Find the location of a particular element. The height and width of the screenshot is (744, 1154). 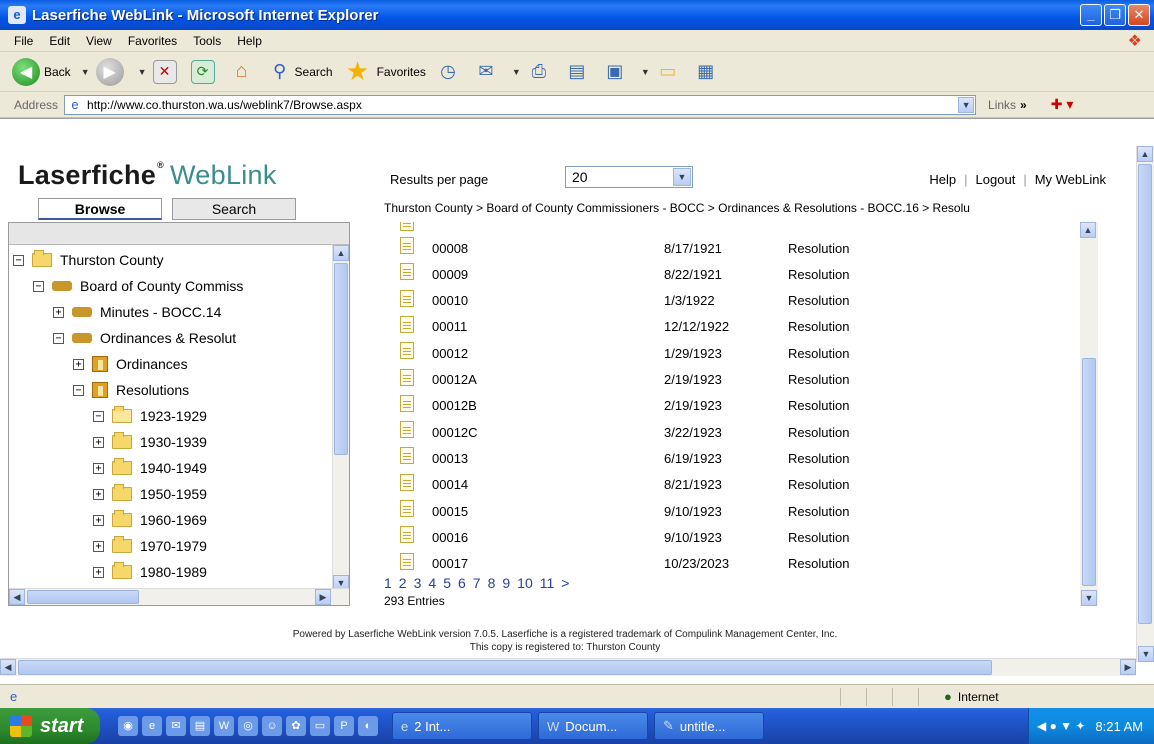

chat-icon: ✿ is located at coordinates (296, 726).